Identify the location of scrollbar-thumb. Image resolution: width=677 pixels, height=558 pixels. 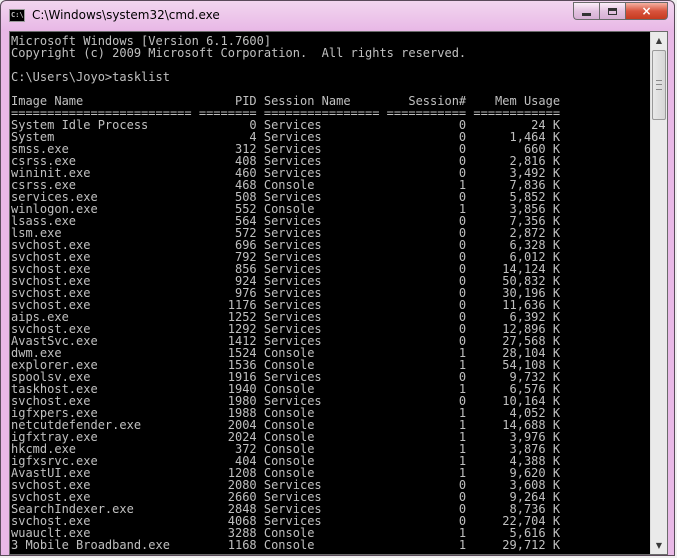
(659, 85).